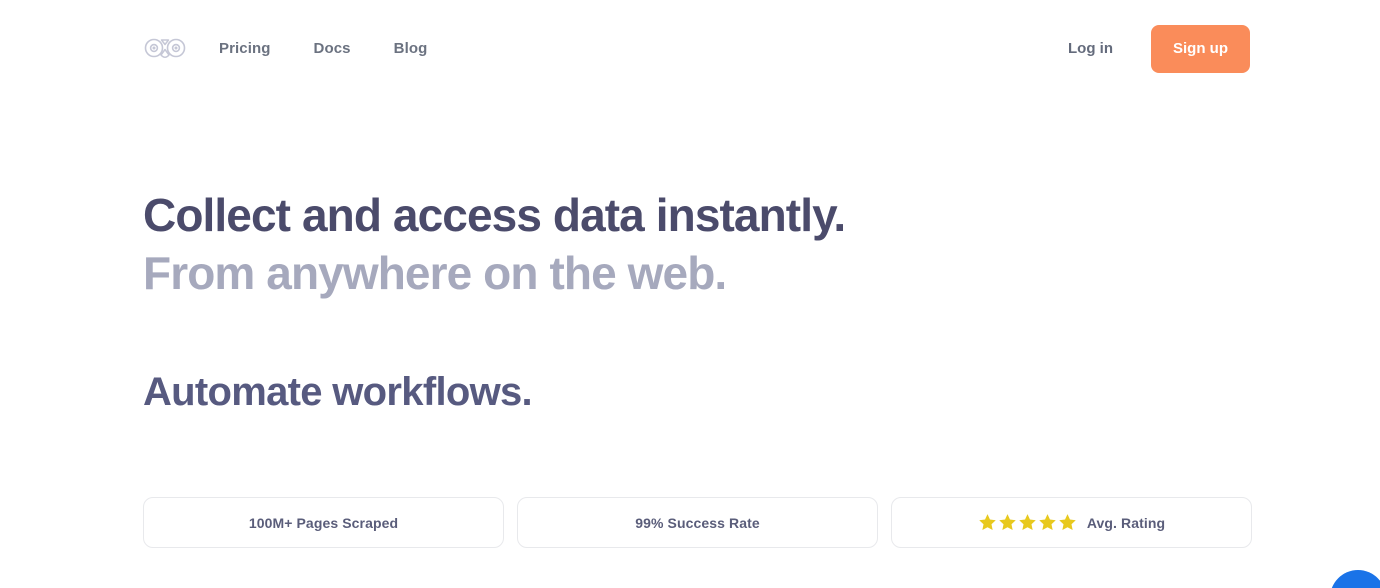  What do you see at coordinates (1200, 48) in the screenshot?
I see `signup-button: Sign up` at bounding box center [1200, 48].